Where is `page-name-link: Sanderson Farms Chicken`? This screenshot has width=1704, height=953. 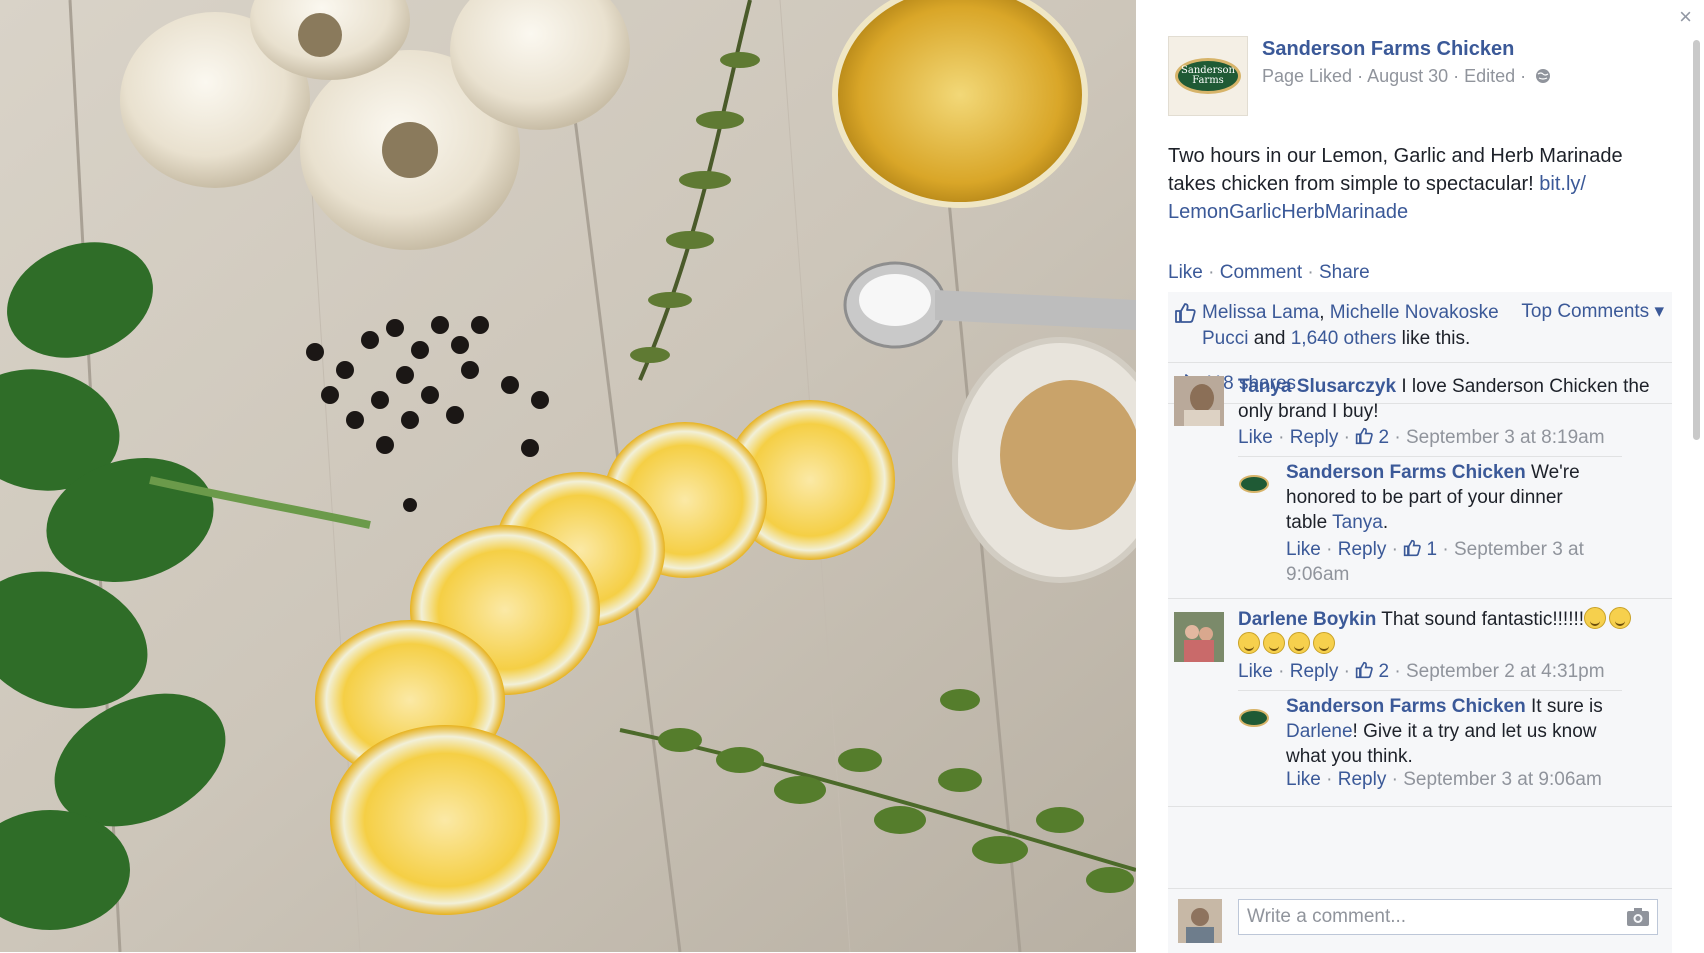
page-name-link: Sanderson Farms Chicken is located at coordinates (1388, 49).